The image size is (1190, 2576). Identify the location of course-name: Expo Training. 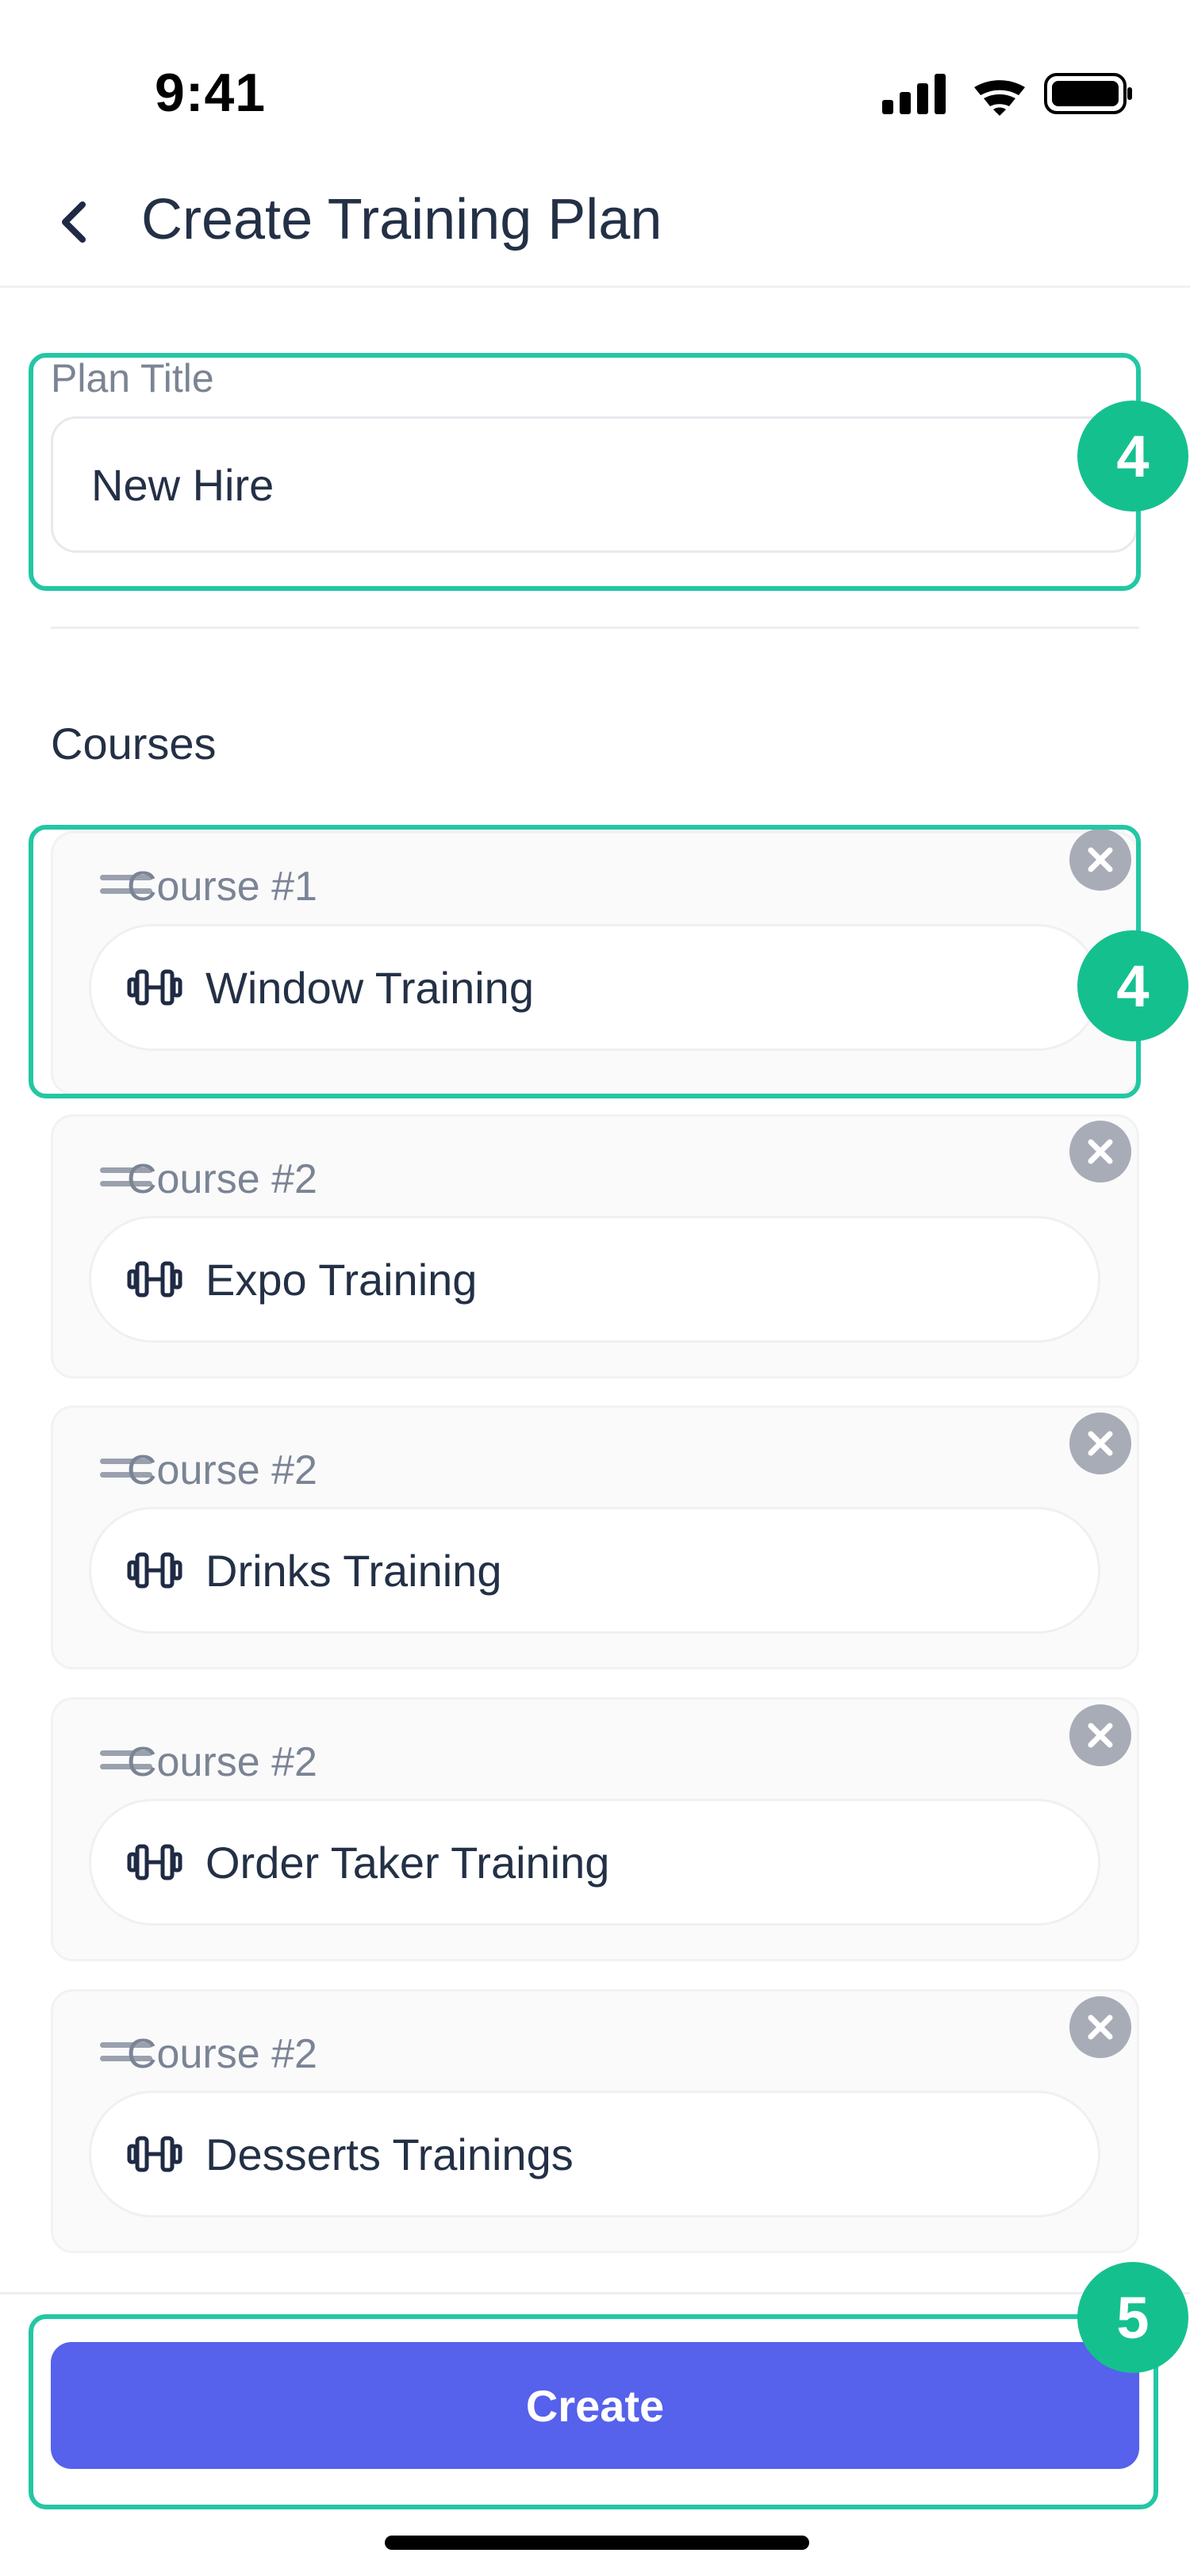
(341, 1279).